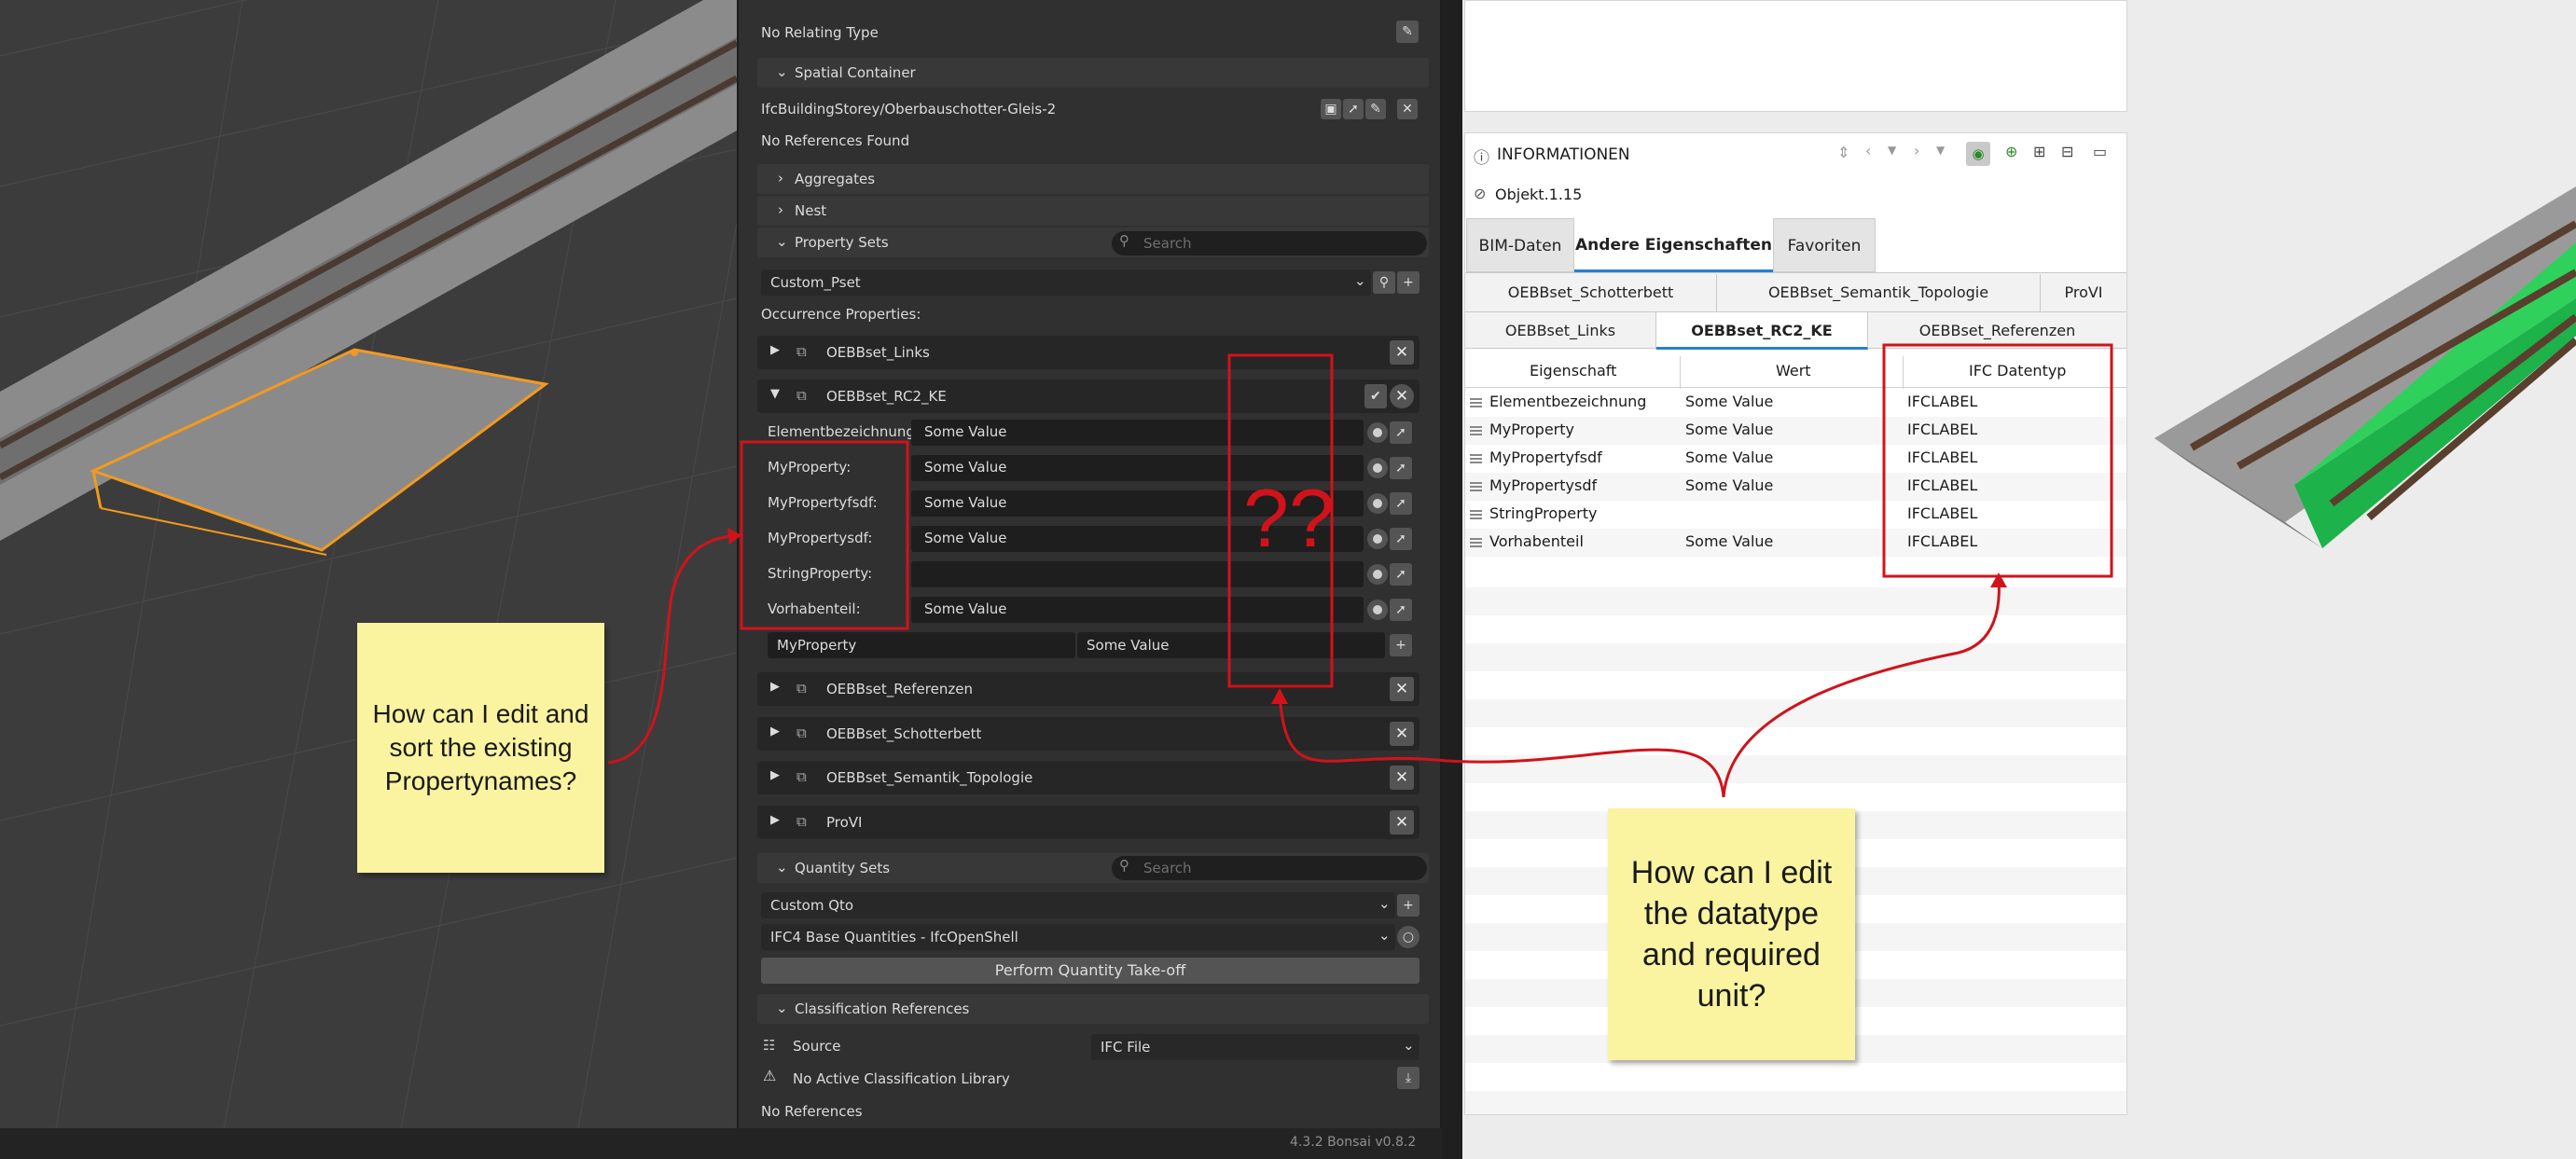 Image resolution: width=2576 pixels, height=1159 pixels. Describe the element at coordinates (1088, 777) in the screenshot. I see `pset-row-semantik-topologie: ▶ ⧉ OEBBset_Semantik_Topologie` at that location.